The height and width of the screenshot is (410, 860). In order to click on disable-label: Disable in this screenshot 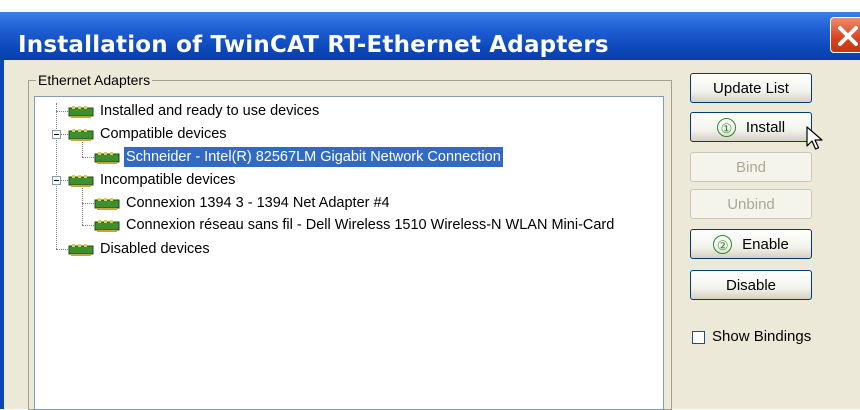, I will do `click(751, 285)`.